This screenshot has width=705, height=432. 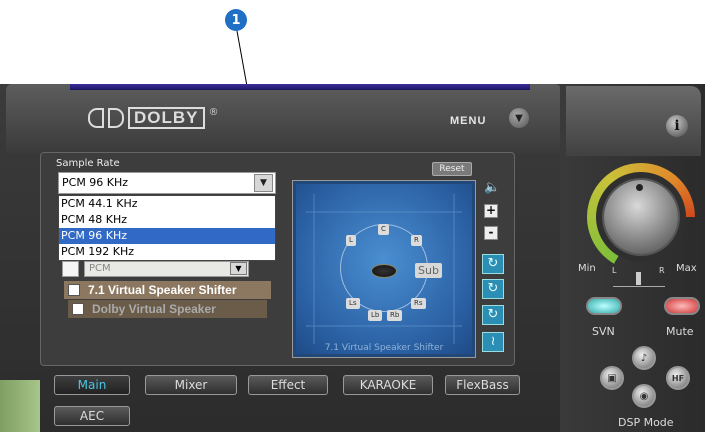 What do you see at coordinates (166, 269) in the screenshot?
I see `pcm-select: PCM` at bounding box center [166, 269].